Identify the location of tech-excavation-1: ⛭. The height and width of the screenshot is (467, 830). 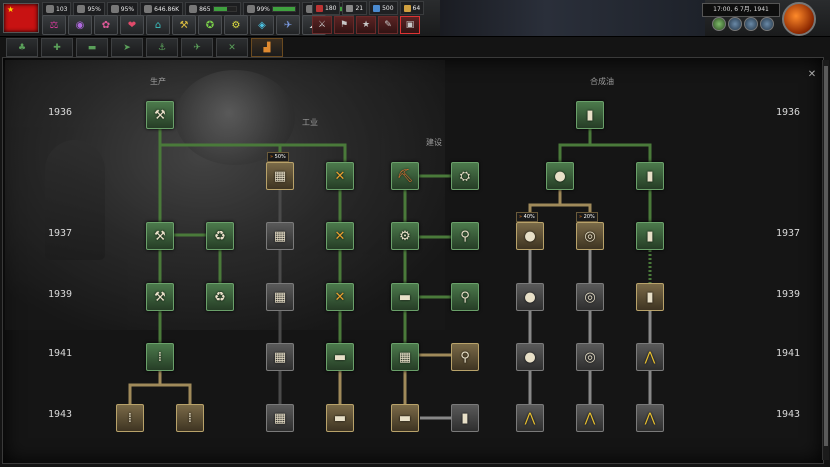
(465, 176).